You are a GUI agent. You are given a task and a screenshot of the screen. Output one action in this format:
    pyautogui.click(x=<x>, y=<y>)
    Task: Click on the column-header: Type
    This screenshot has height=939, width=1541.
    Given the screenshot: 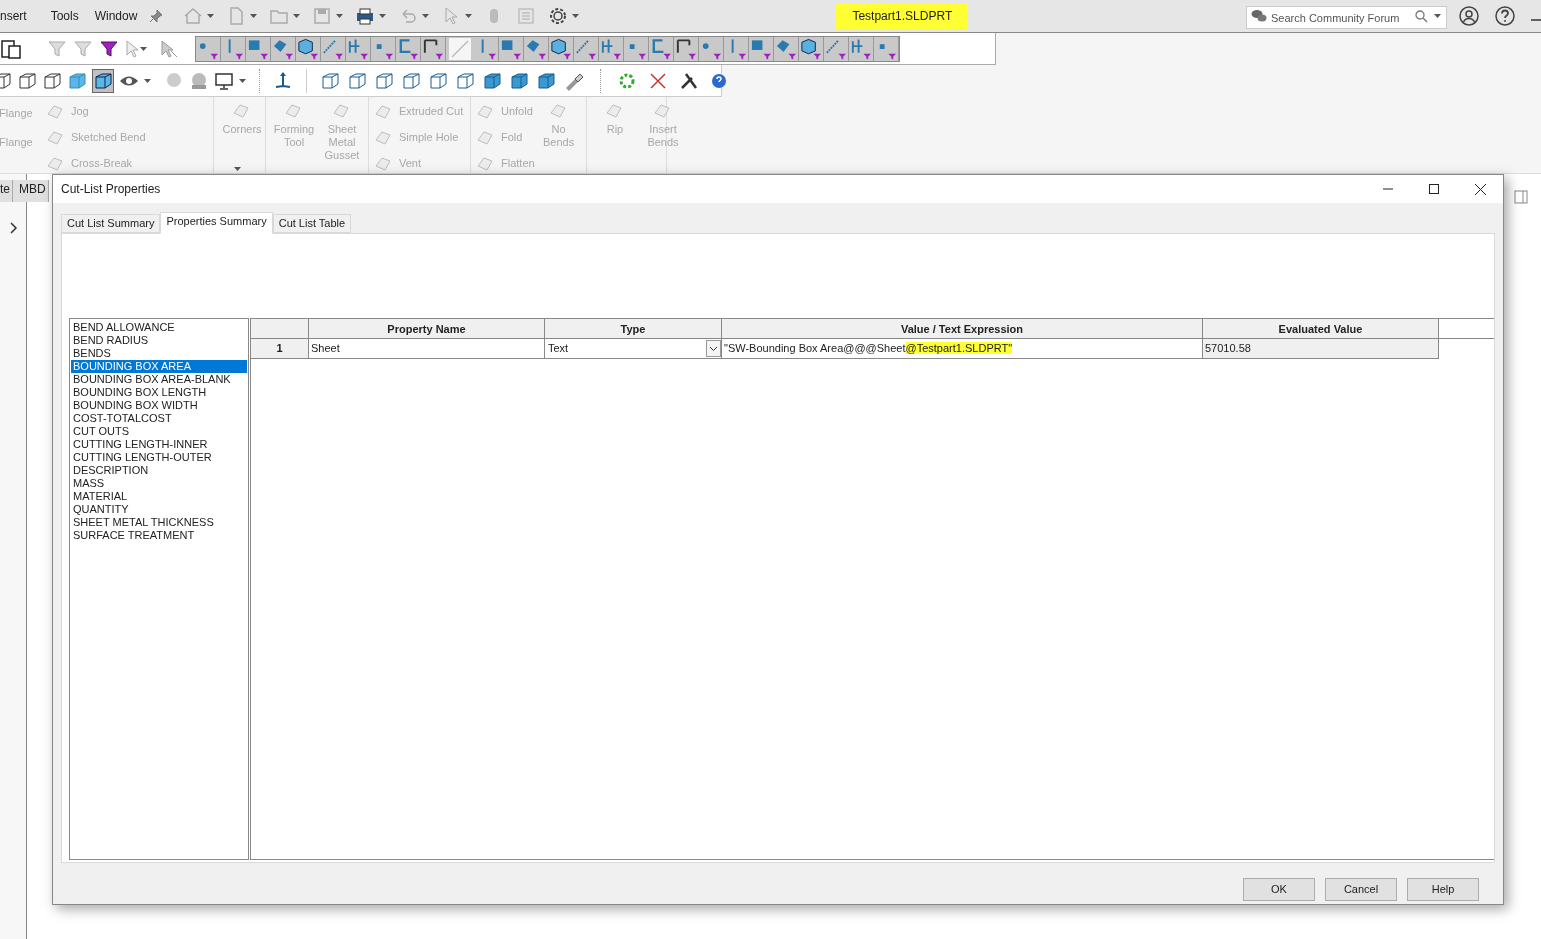 What is the action you would take?
    pyautogui.click(x=633, y=329)
    